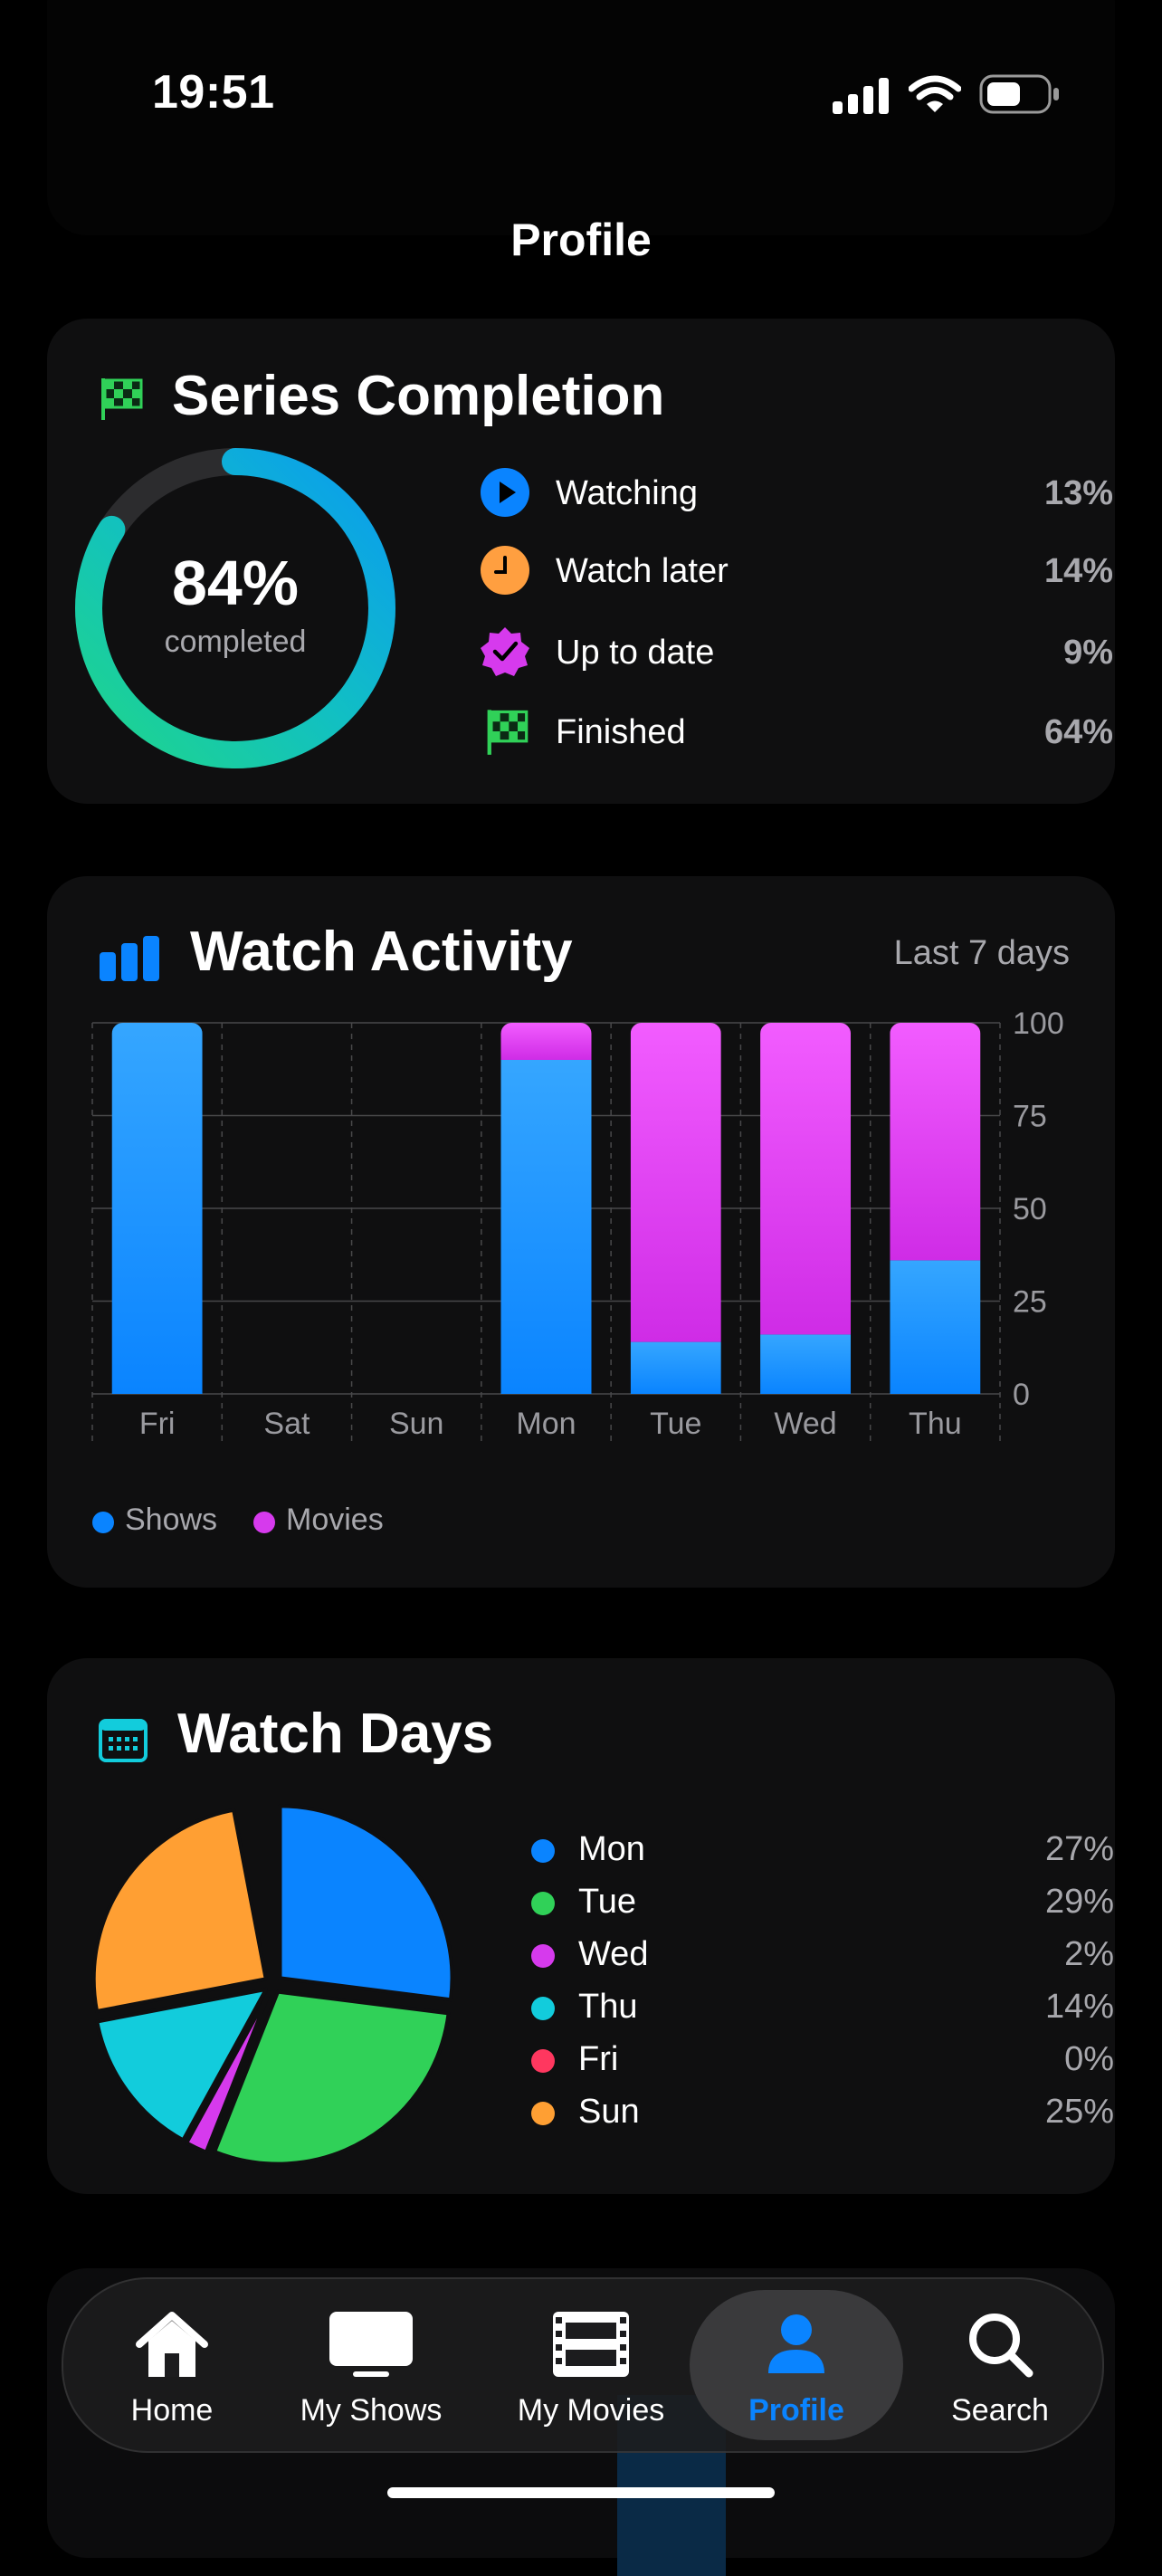  Describe the element at coordinates (1000, 2411) in the screenshot. I see `tab-label: Search` at that location.